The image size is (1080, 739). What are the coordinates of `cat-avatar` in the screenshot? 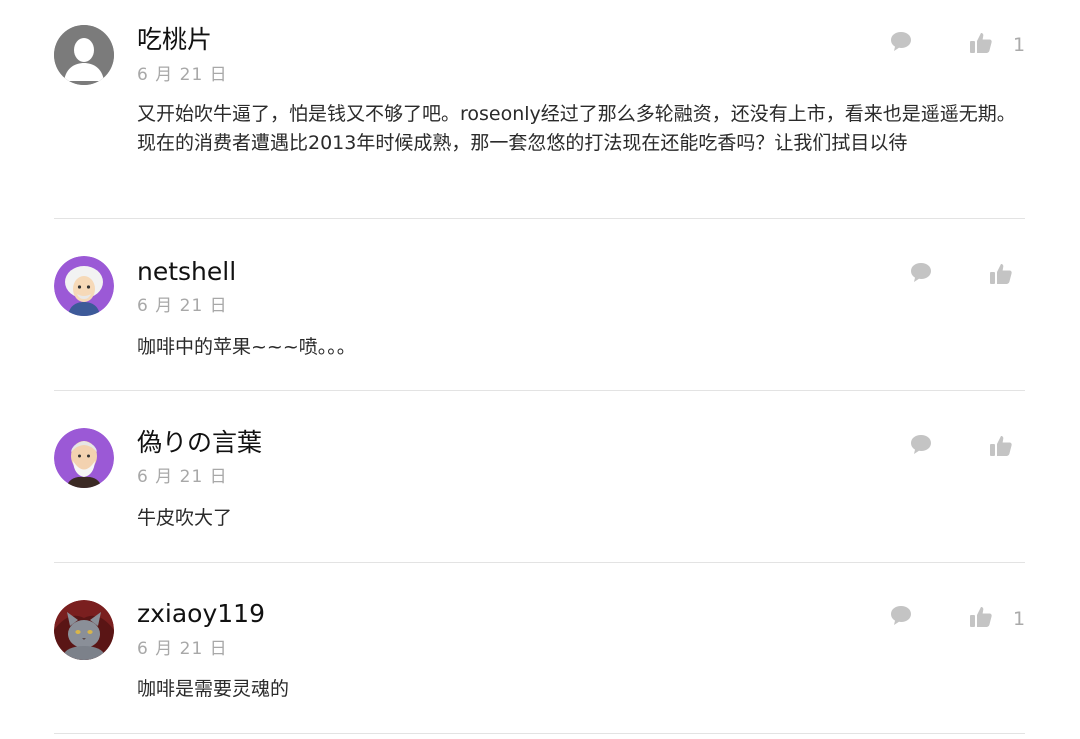 It's located at (84, 630).